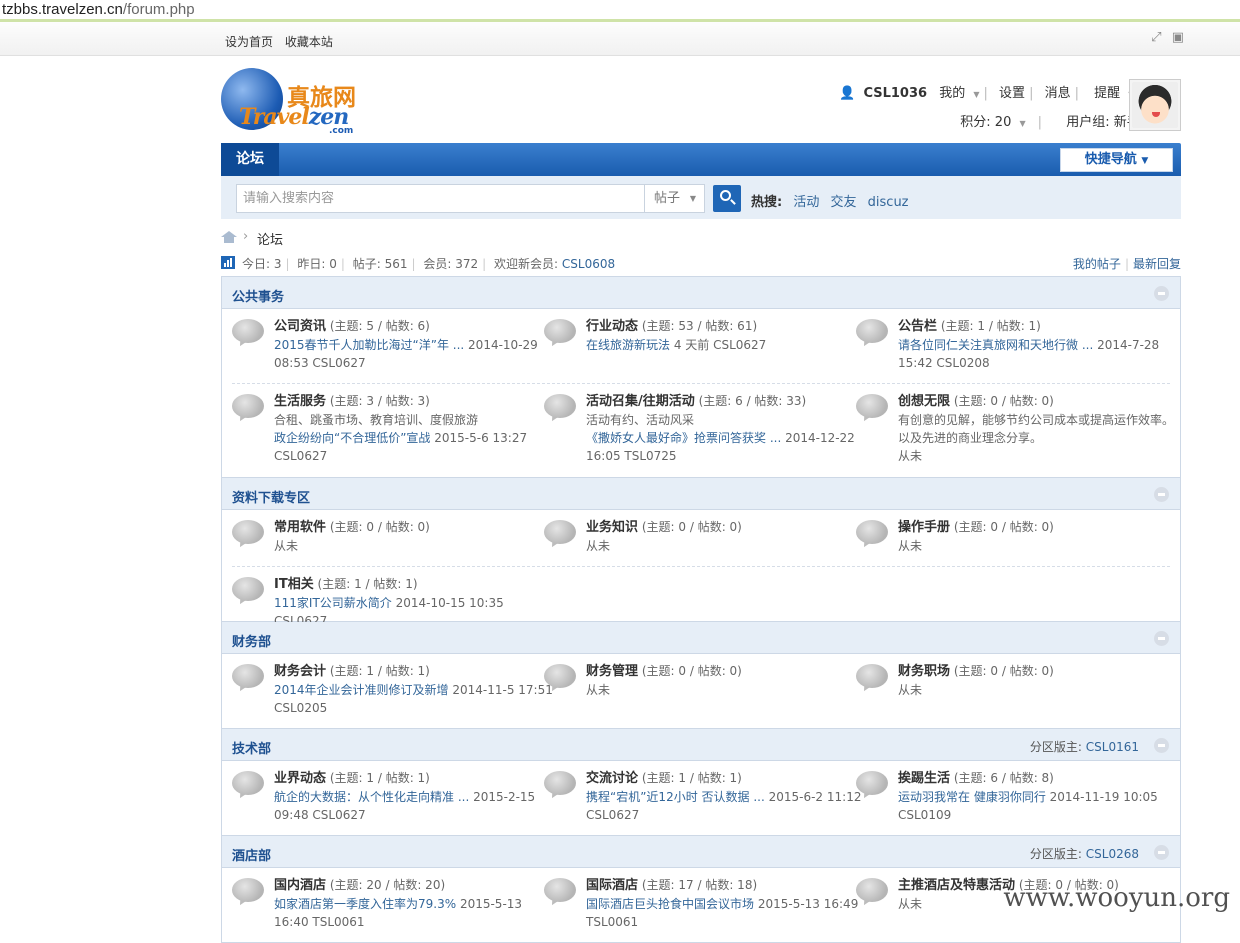 This screenshot has width=1240, height=943. Describe the element at coordinates (1084, 853) in the screenshot. I see `category-moderators: 分区版主: CSL0268` at that location.